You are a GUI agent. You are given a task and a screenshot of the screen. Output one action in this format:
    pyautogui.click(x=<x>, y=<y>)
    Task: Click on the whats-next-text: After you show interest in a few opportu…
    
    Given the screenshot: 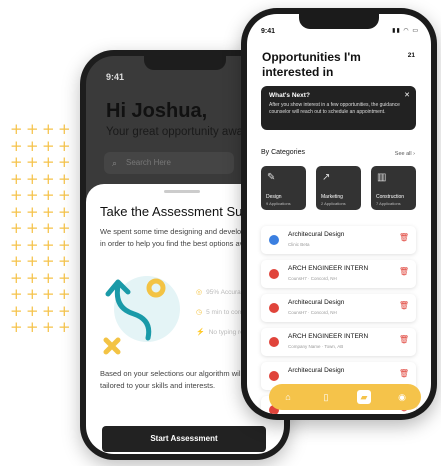 What is the action you would take?
    pyautogui.click(x=334, y=108)
    